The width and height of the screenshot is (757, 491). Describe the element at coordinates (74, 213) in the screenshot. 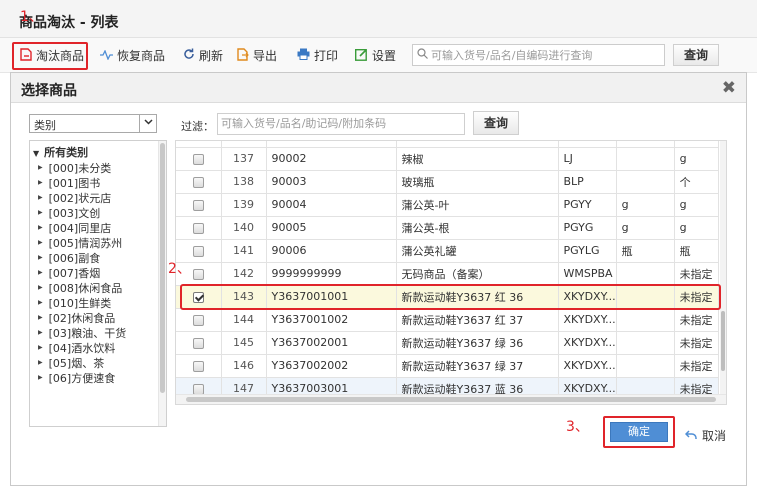

I see `category-label: [003]文创` at that location.